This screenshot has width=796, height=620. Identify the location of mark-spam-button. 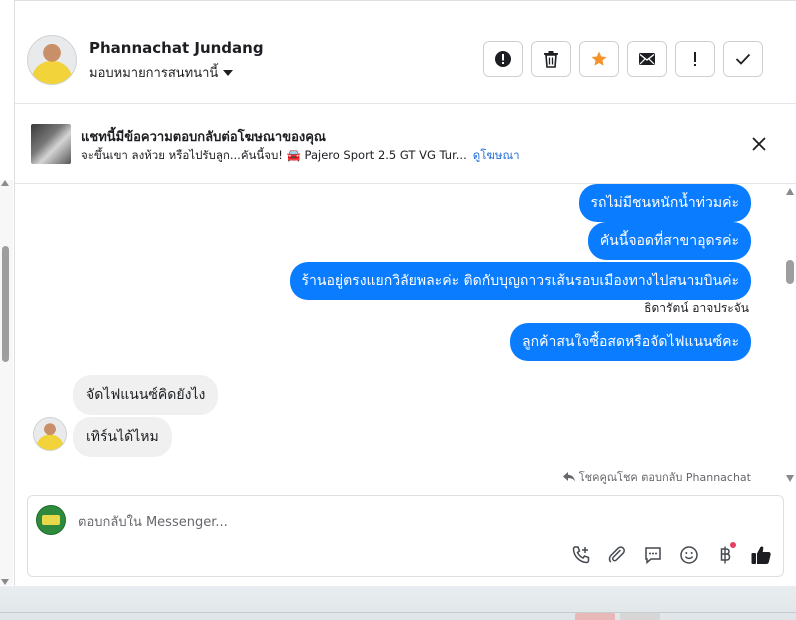
(503, 59).